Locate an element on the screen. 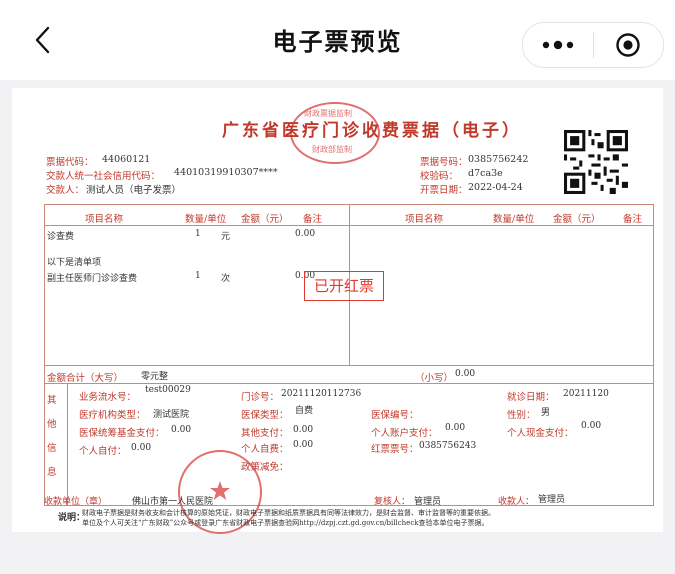 The image size is (675, 574). other-info-label: 其他信息 is located at coordinates (52, 436).